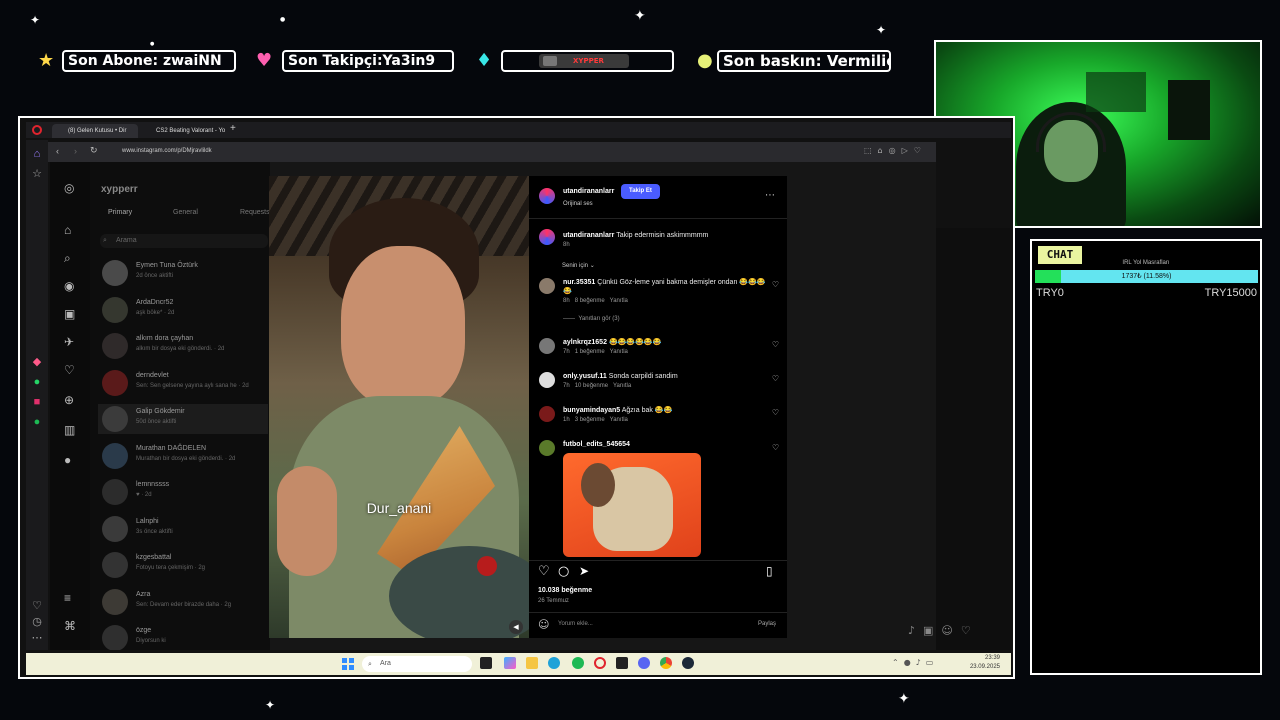  I want to click on post-media: Dur_anani ◀, so click(399, 407).